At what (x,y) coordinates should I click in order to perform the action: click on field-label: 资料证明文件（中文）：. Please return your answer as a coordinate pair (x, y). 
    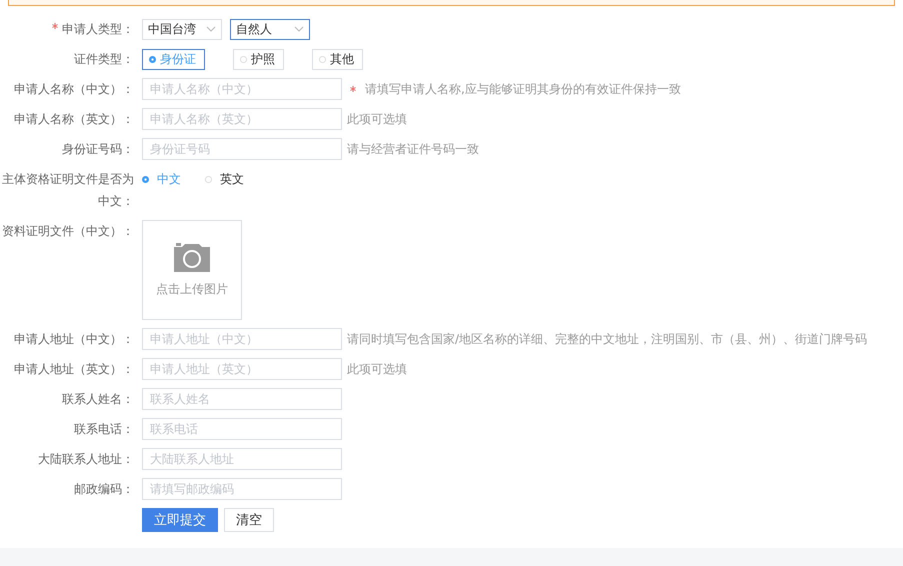
    Looking at the image, I should click on (67, 231).